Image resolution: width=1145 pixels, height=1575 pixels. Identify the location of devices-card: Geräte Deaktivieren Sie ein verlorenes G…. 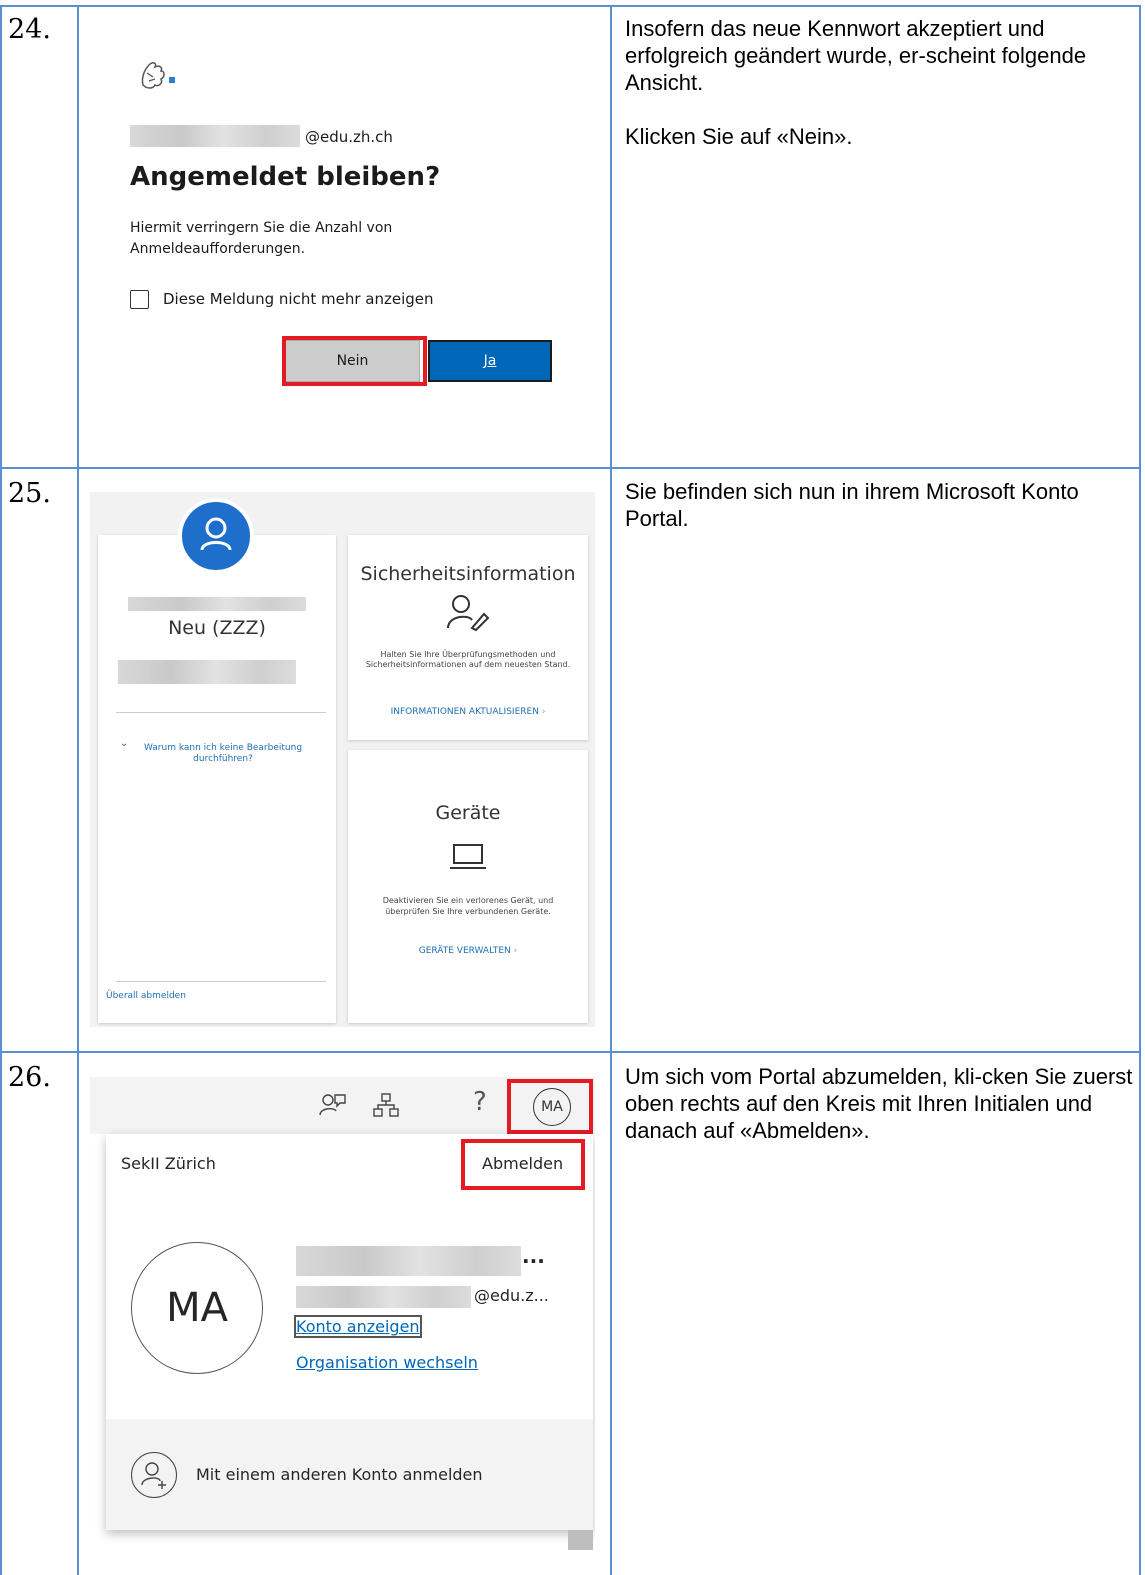
(468, 886).